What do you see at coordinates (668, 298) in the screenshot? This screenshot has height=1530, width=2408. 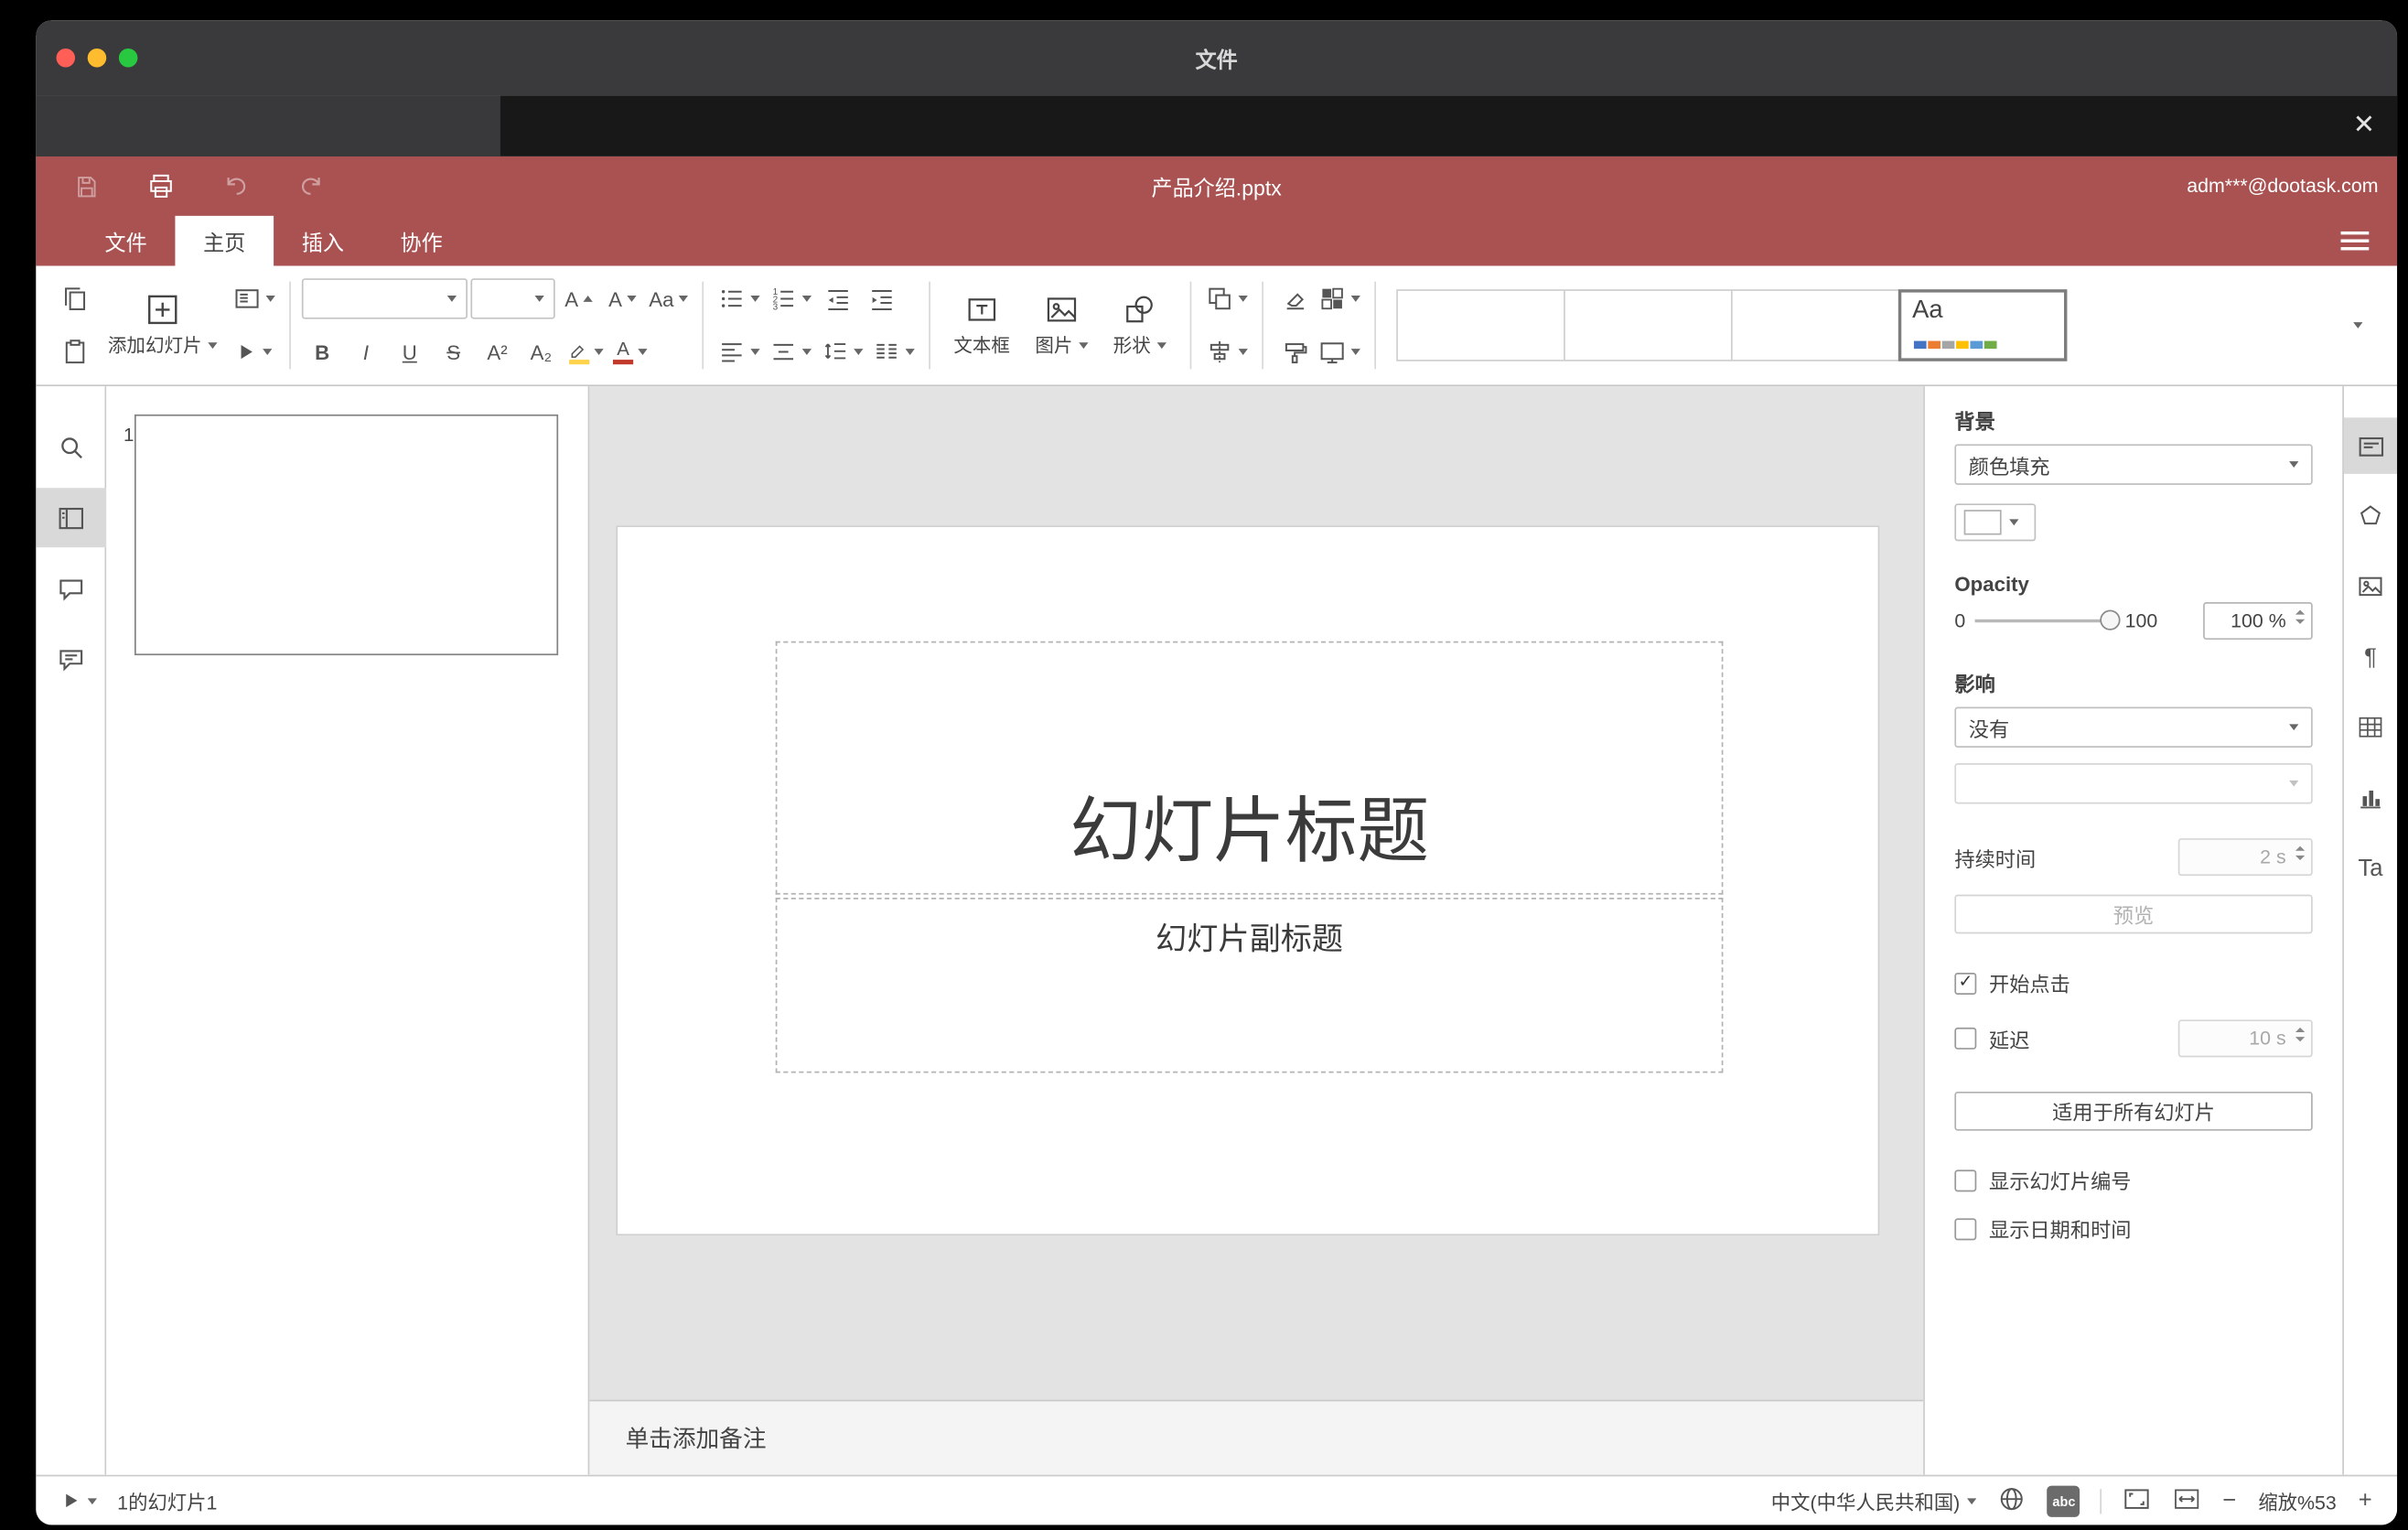 I see `change-case-button: Aa` at bounding box center [668, 298].